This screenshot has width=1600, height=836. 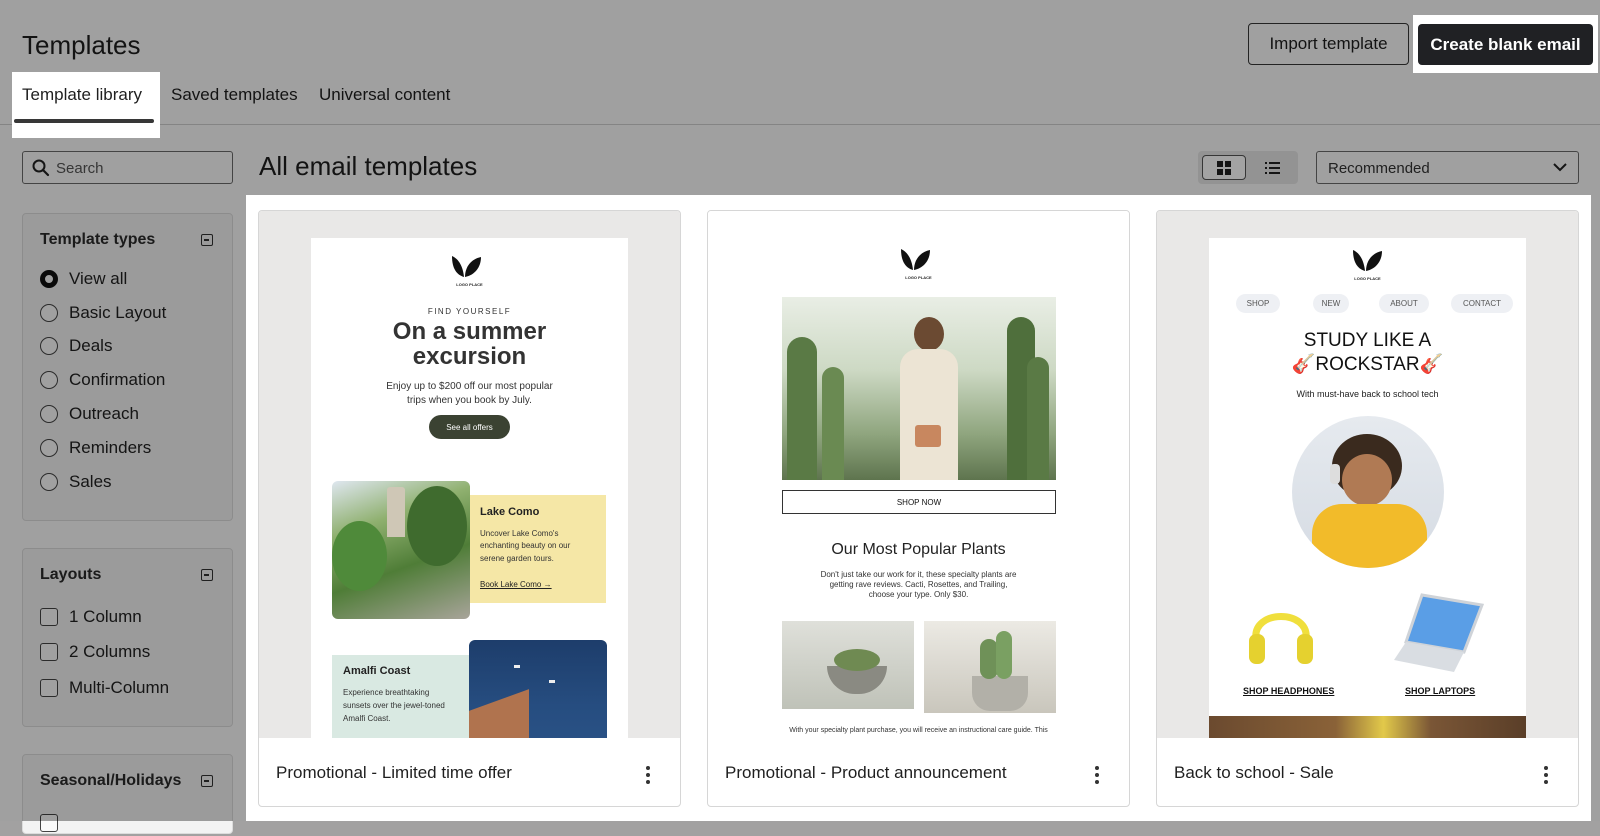 I want to click on tab-universal-content: Universal content, so click(x=384, y=95).